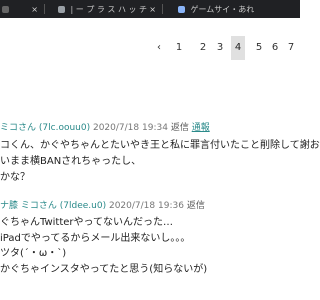  Describe the element at coordinates (15, 177) in the screenshot. I see `post-body-line: かな？` at that location.